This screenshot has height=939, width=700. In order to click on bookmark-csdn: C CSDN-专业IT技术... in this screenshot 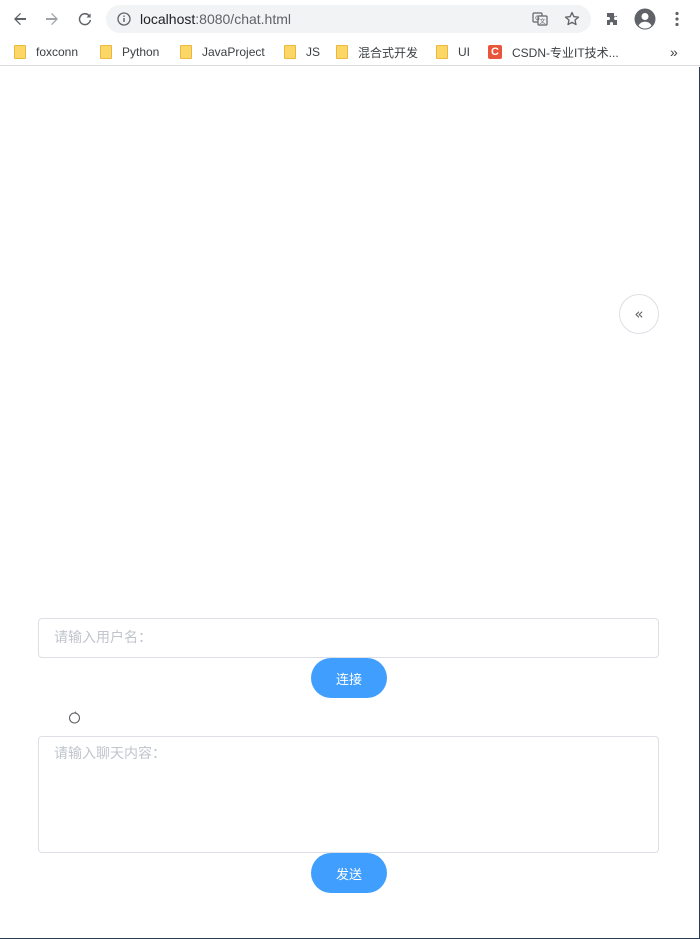, I will do `click(553, 52)`.